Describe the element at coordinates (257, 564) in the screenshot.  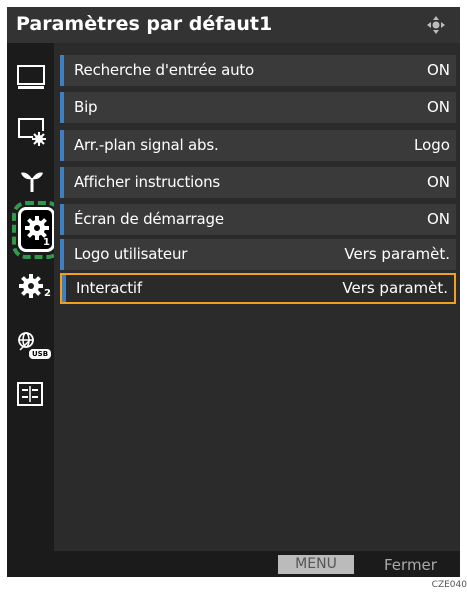
I see `footer-bar: MENU Fermer` at that location.